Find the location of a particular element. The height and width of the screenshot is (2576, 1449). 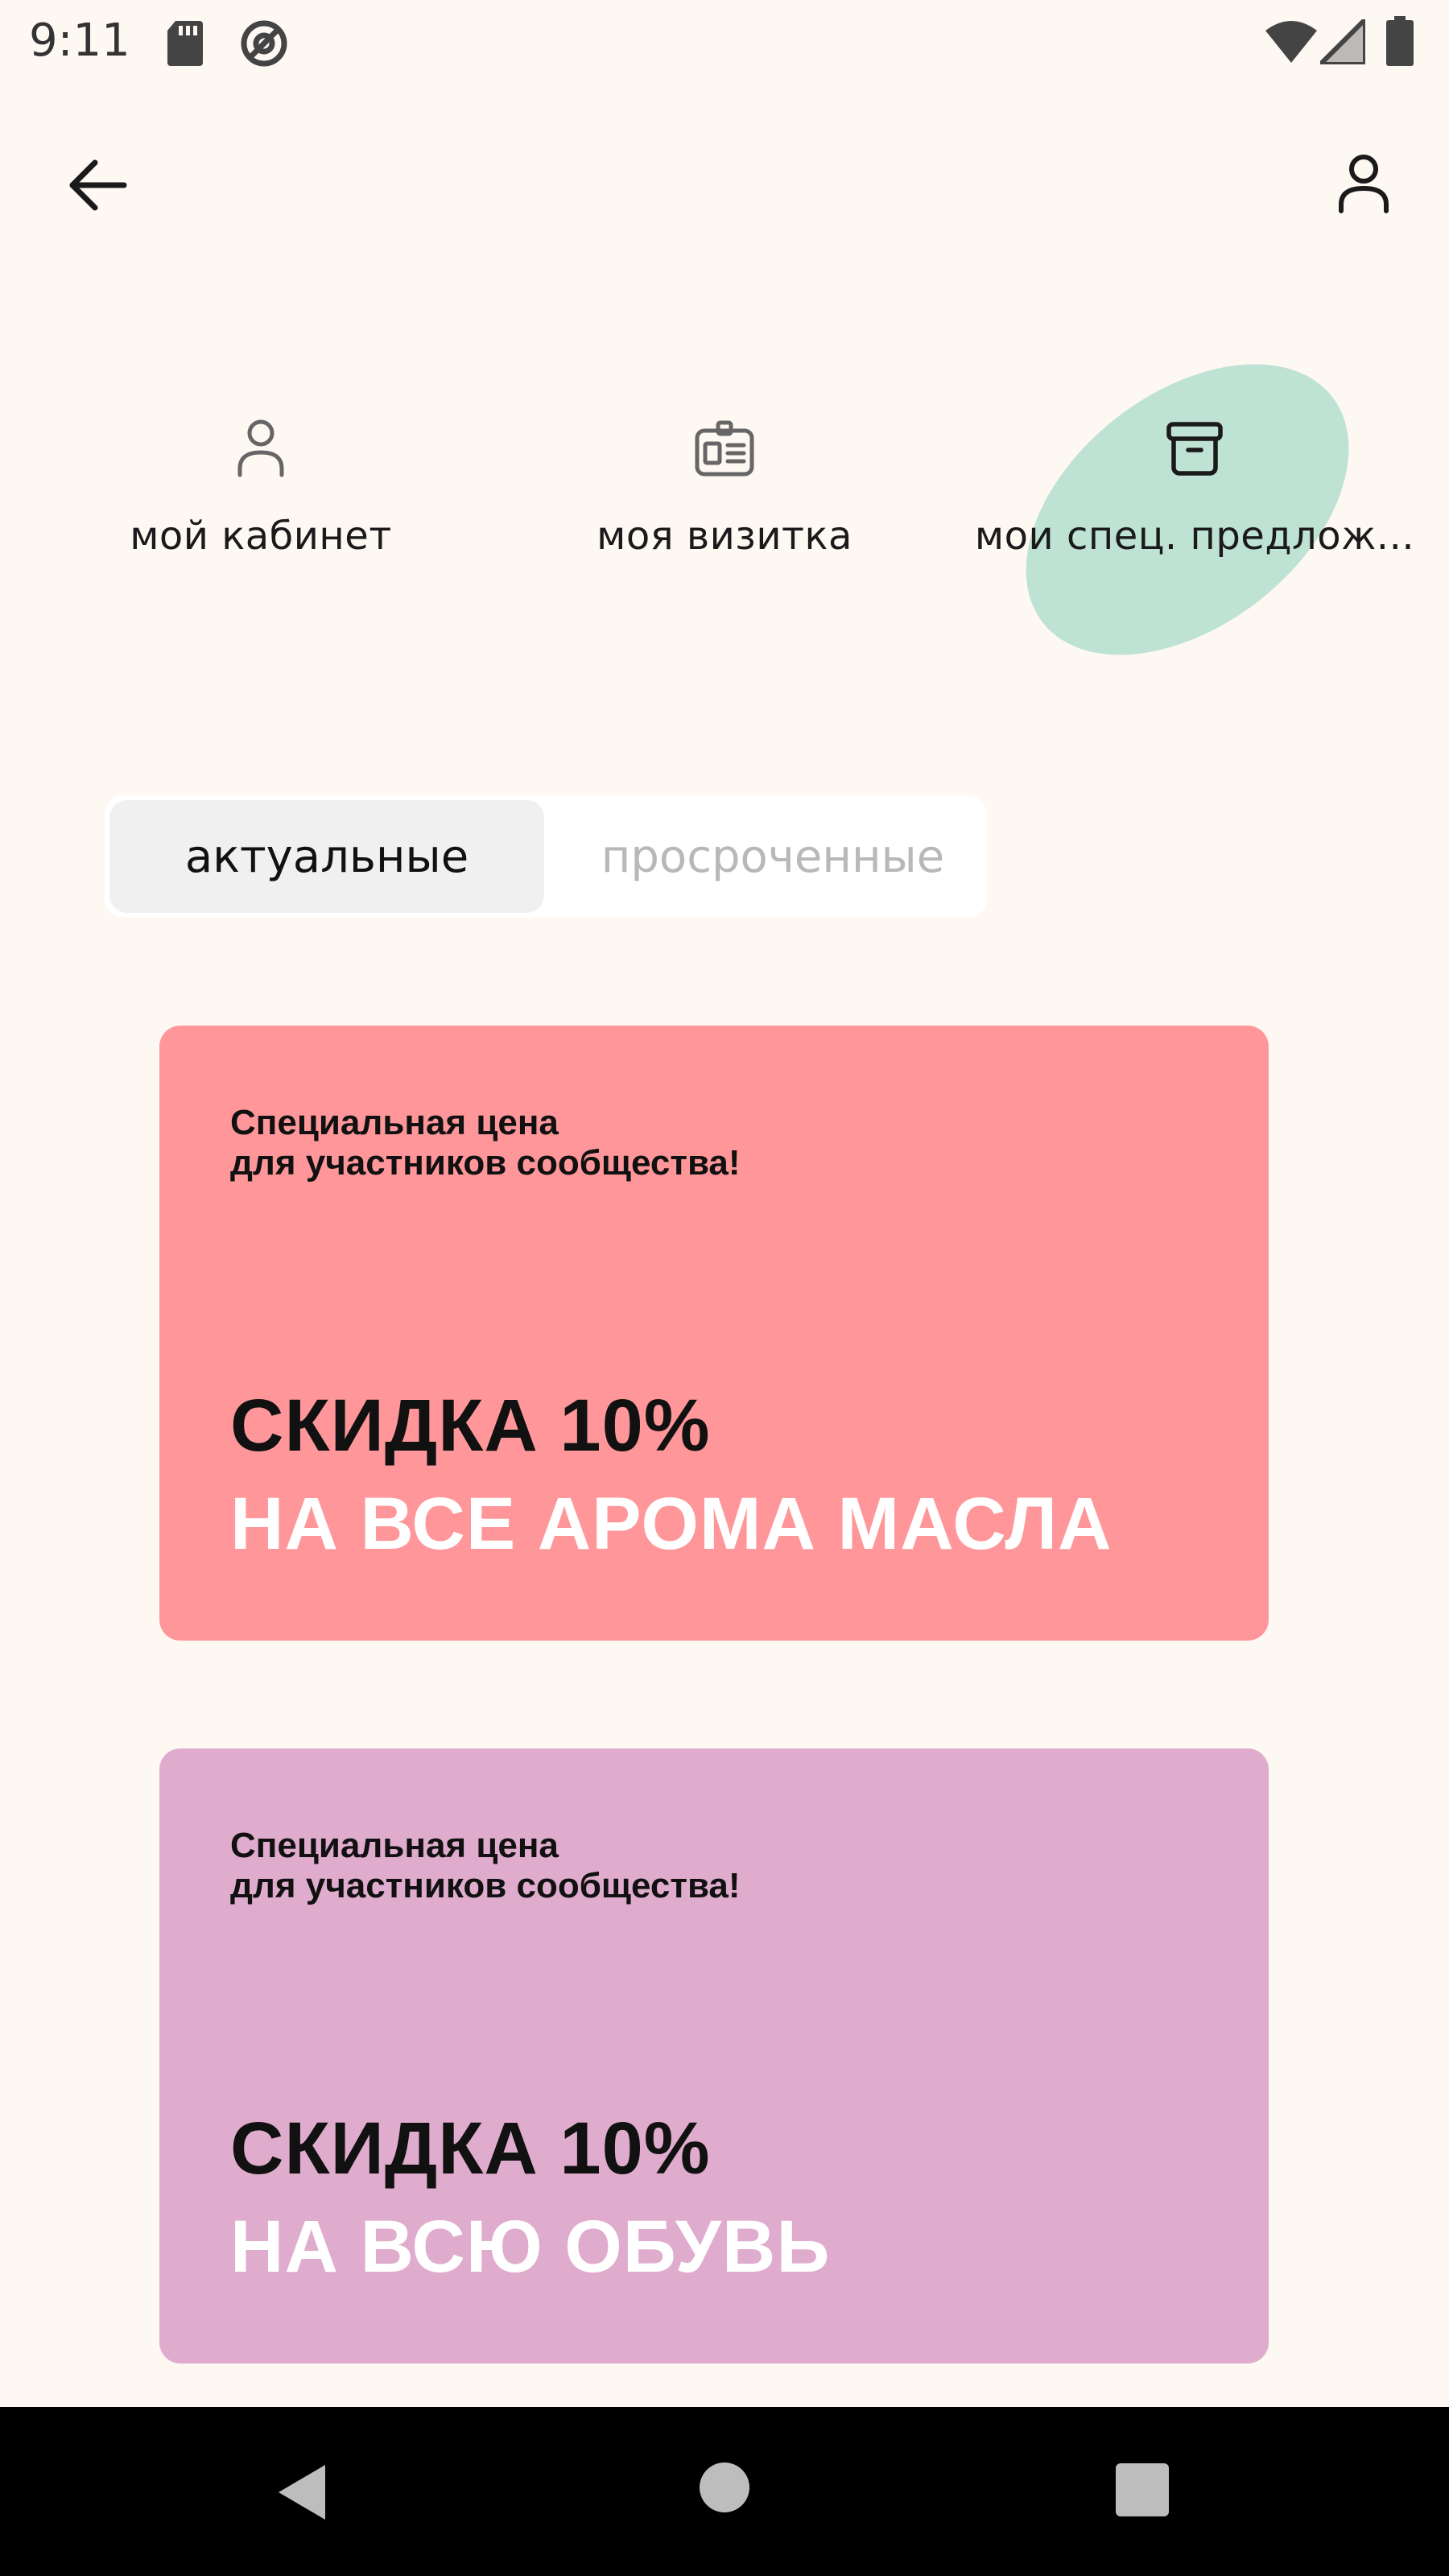

back-arrow-icon is located at coordinates (98, 185).